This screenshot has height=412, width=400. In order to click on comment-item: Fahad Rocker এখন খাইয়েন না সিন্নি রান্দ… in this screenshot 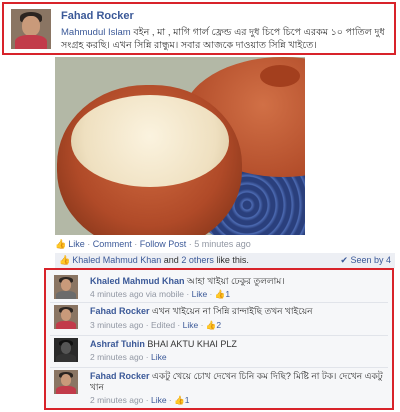, I will do `click(219, 319)`.